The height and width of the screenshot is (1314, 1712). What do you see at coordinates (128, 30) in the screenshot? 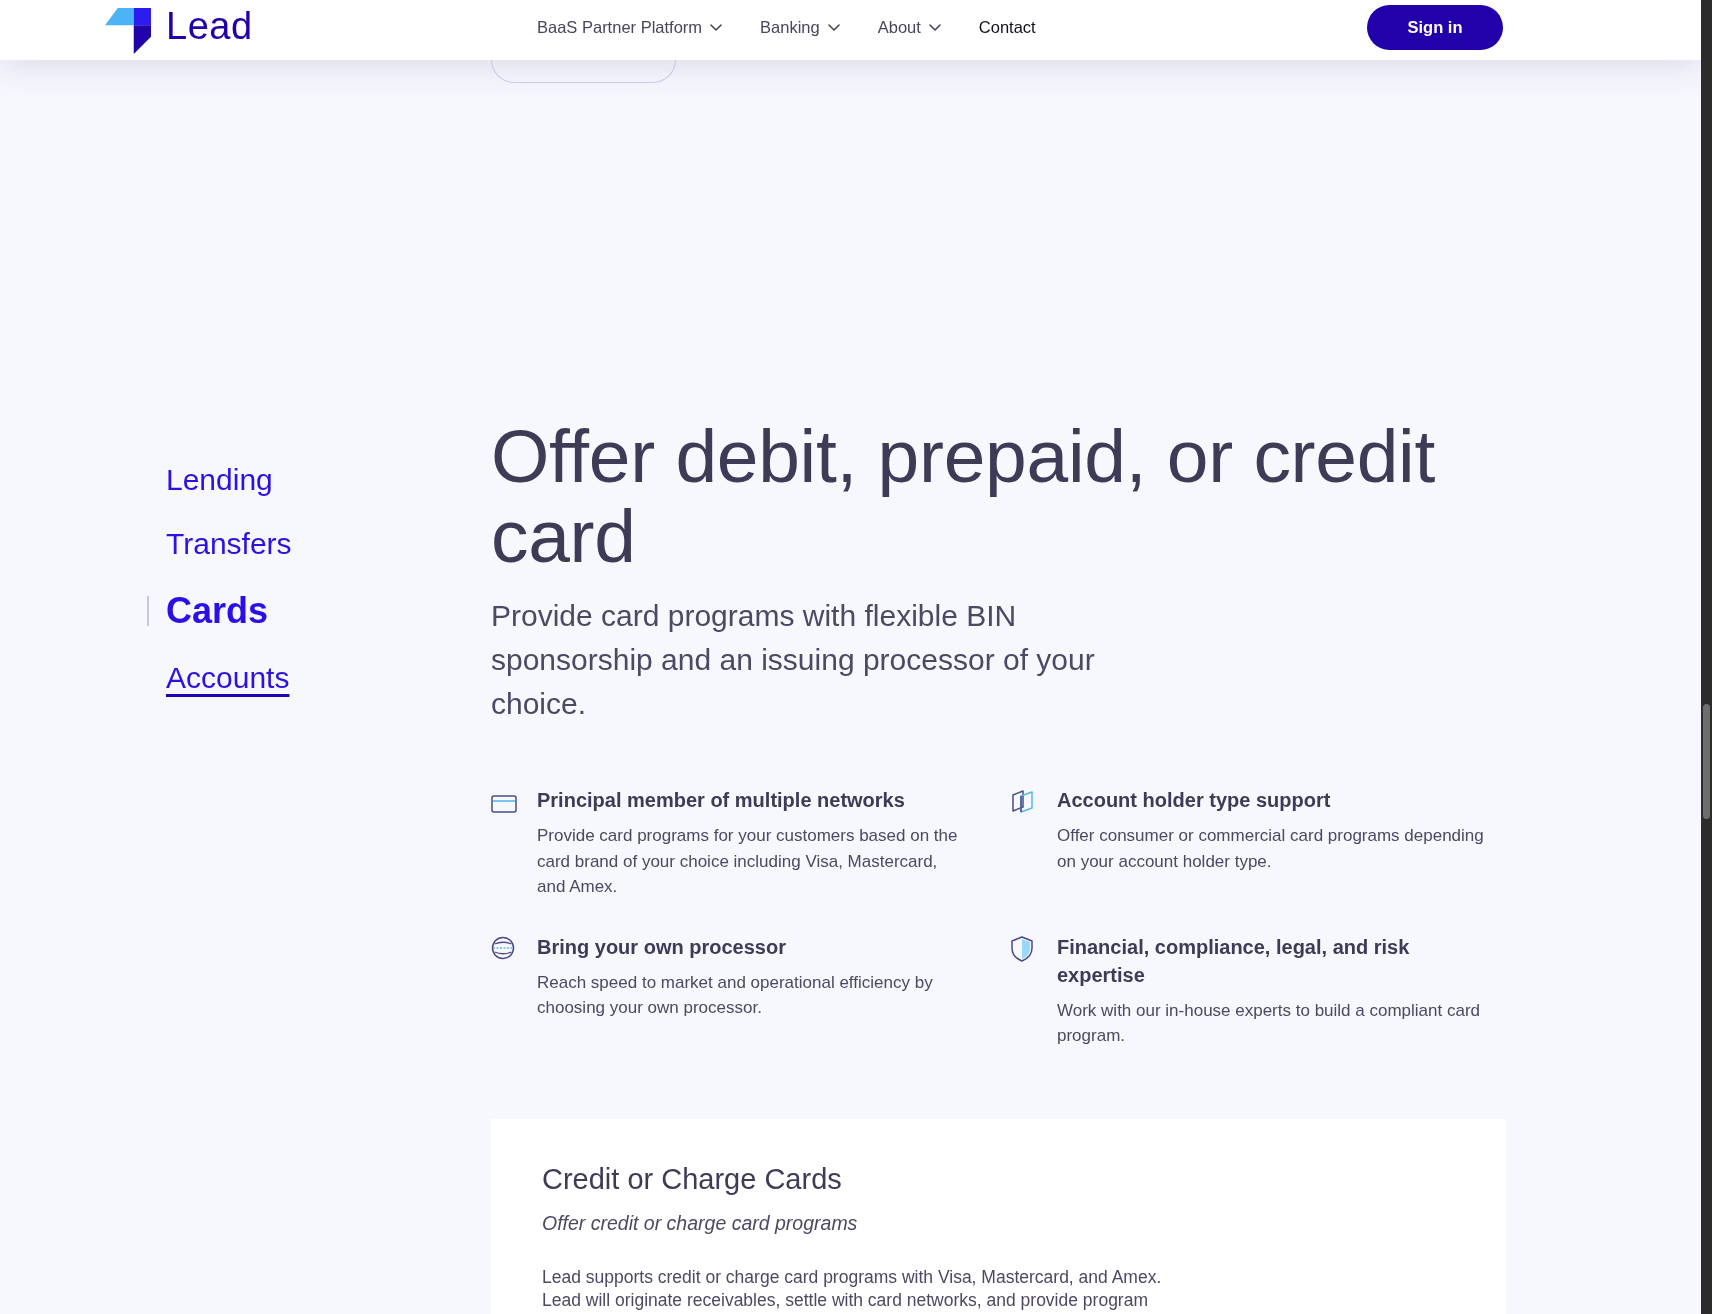
I see `logo-icon` at bounding box center [128, 30].